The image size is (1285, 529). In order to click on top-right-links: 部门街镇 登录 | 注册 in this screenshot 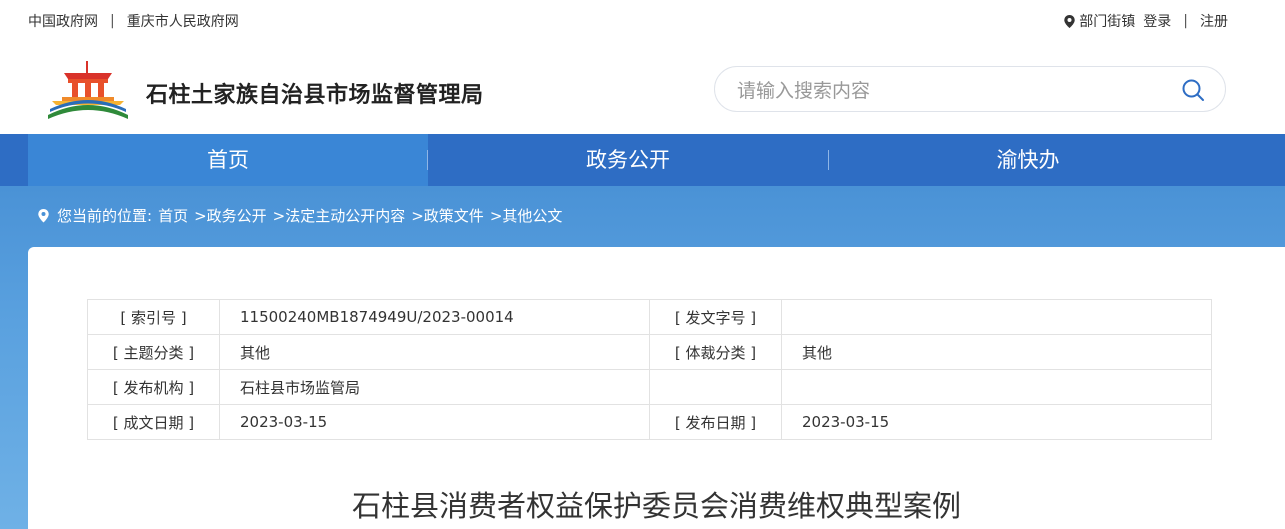, I will do `click(1146, 21)`.